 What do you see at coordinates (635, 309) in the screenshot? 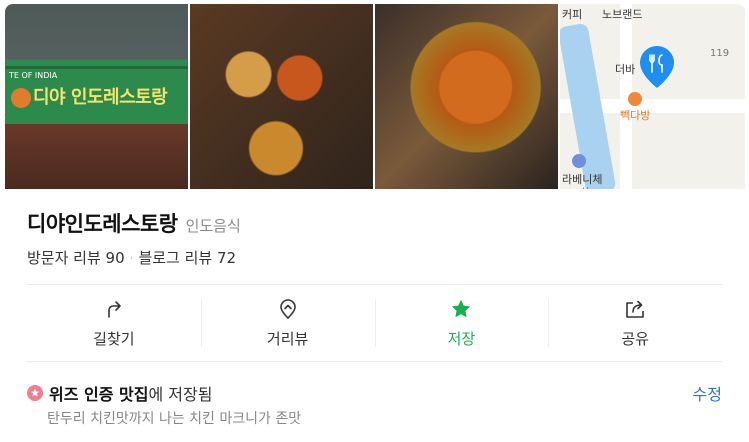
I see `share-icon` at bounding box center [635, 309].